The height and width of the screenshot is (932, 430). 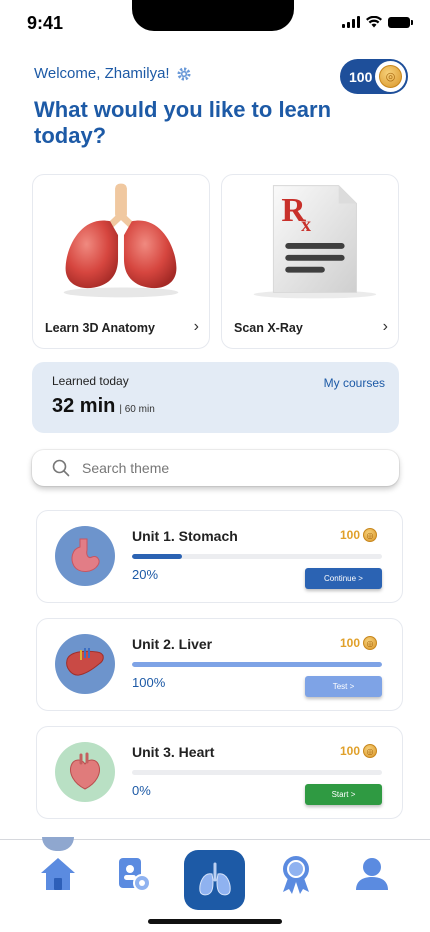 I want to click on unit-card-stomach: Unit 1. Stomach 100 ◎ 20% Continue >, so click(x=219, y=556).